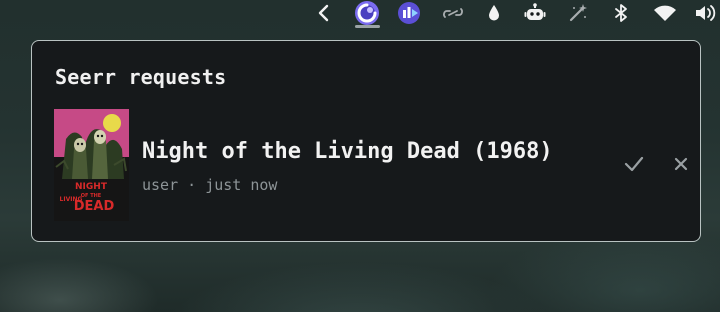 The width and height of the screenshot is (720, 312). Describe the element at coordinates (324, 13) in the screenshot. I see `back-chevron-icon` at that location.